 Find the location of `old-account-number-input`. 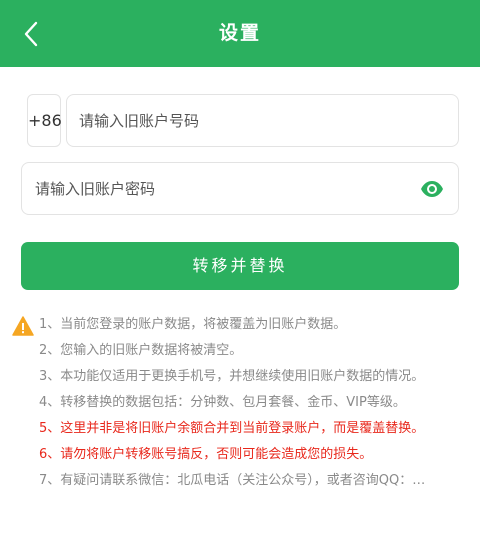

old-account-number-input is located at coordinates (262, 120).